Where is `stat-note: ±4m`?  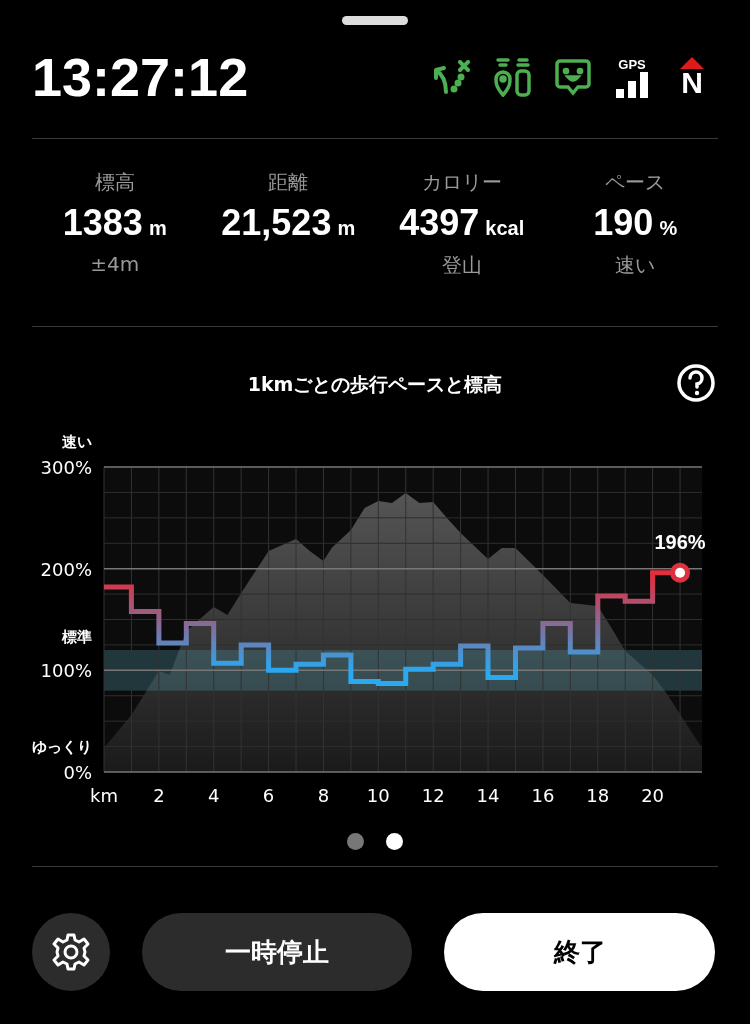 stat-note: ±4m is located at coordinates (115, 264).